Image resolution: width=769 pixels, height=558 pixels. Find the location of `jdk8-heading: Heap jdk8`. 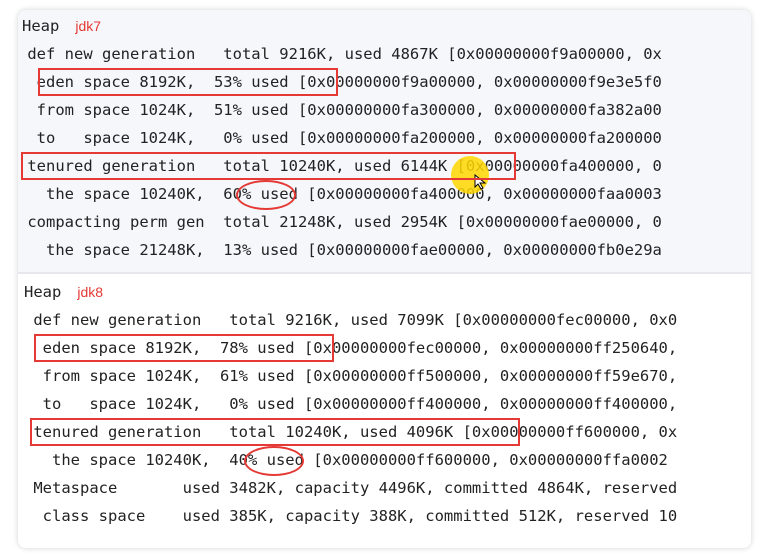

jdk8-heading: Heap jdk8 is located at coordinates (63, 292).